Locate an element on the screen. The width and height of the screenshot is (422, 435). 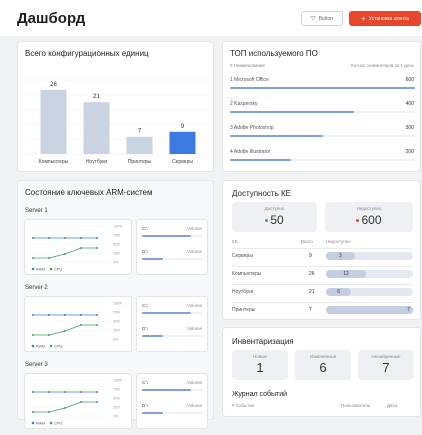
page-header: Дашборд ▽ Button + Установка агента is located at coordinates (211, 18).